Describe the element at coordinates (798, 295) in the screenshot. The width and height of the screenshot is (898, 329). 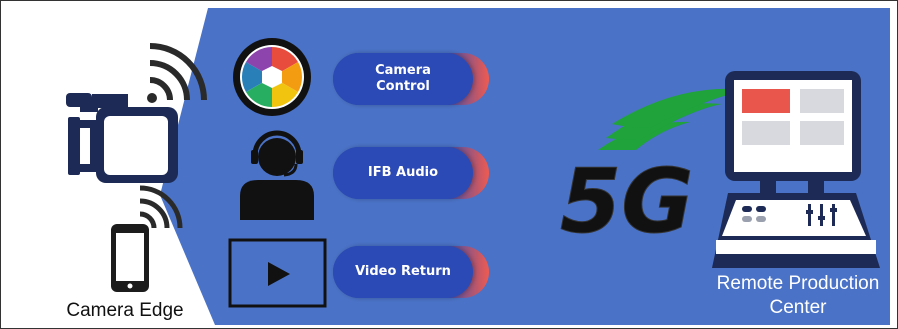
I see `remote-production-caption: Remote Production Center` at that location.